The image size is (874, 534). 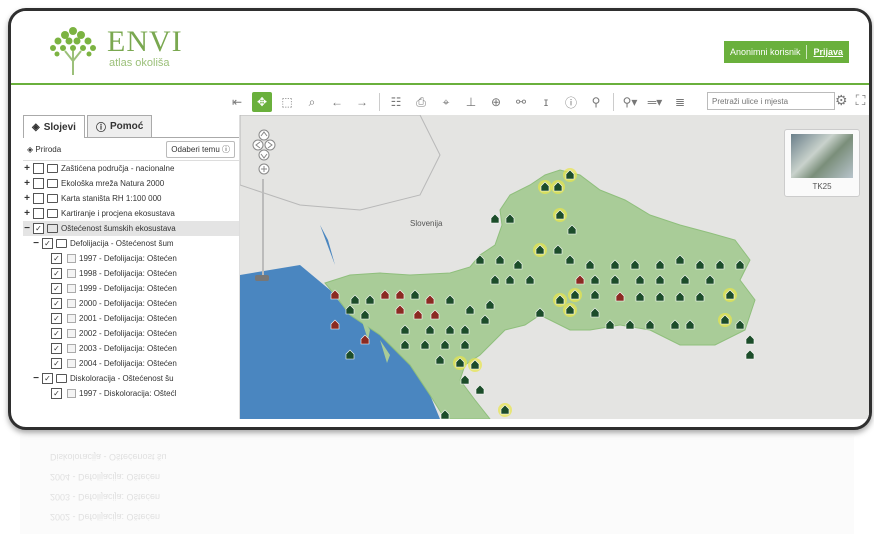 I want to click on layer-tree-row: ✓ 1997 - Diskoloracija: Oštećl, so click(x=131, y=393).